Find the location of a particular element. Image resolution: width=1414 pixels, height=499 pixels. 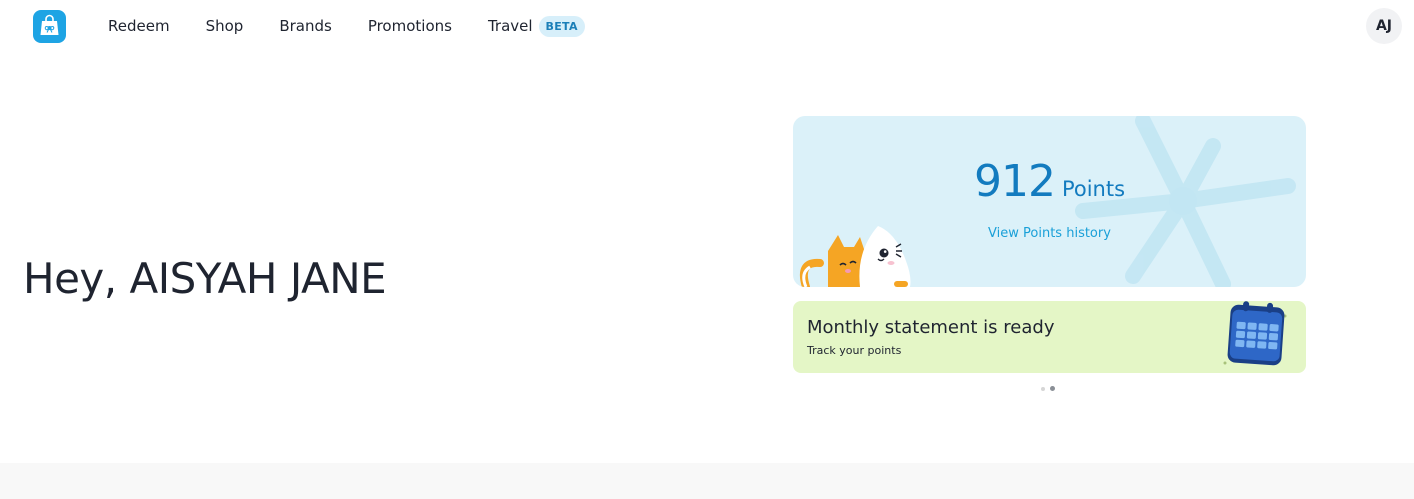

carousel-dots is located at coordinates (1050, 388).